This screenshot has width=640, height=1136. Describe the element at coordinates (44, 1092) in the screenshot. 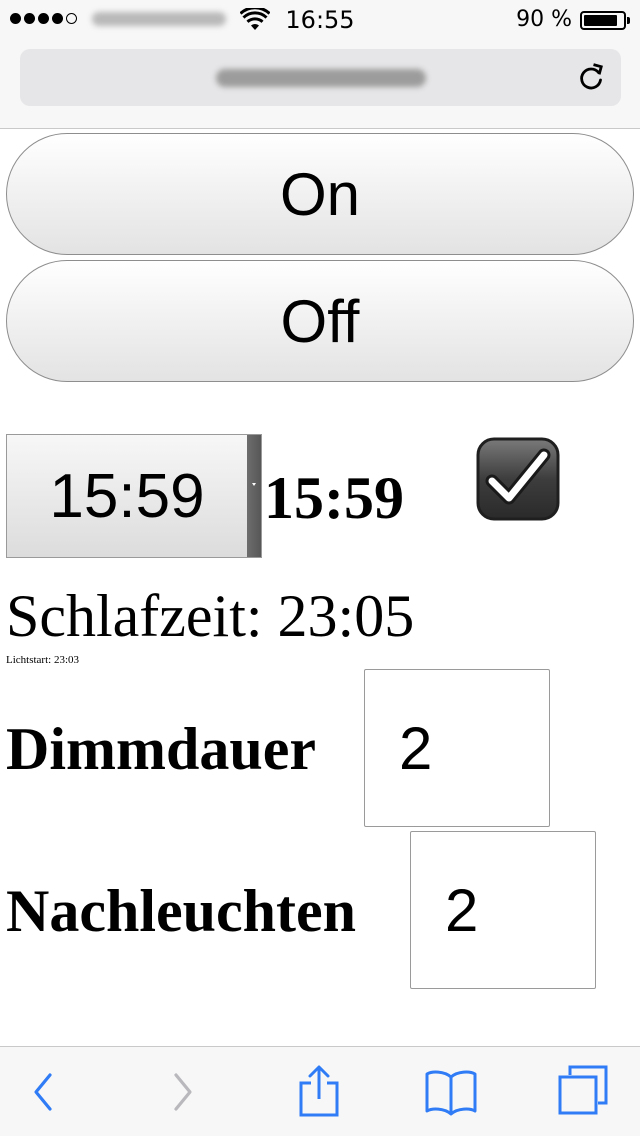

I see `back-icon` at that location.